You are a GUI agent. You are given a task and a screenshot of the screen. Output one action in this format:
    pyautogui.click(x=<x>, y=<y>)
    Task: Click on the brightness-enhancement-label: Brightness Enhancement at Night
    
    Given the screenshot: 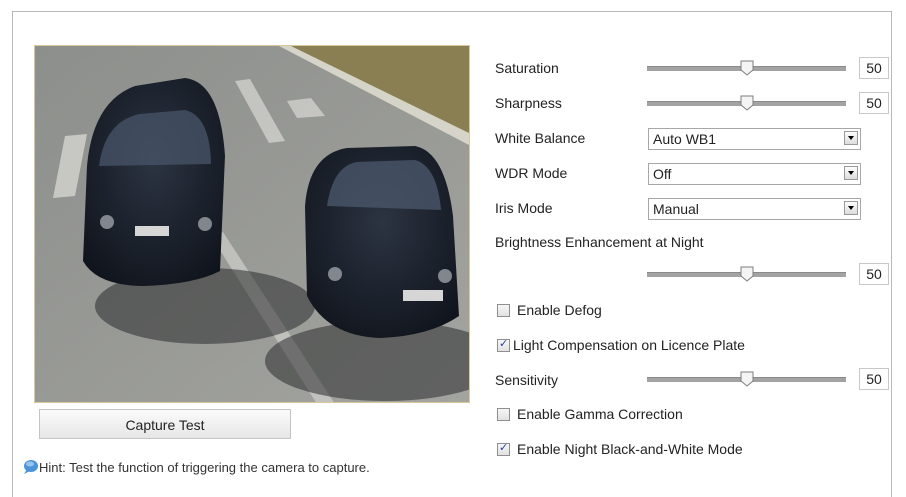 What is the action you would take?
    pyautogui.click(x=599, y=242)
    